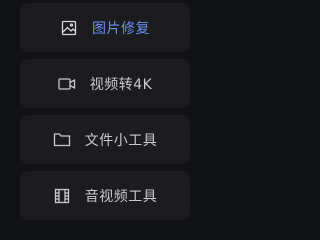 The height and width of the screenshot is (240, 320). Describe the element at coordinates (69, 28) in the screenshot. I see `image-icon` at that location.